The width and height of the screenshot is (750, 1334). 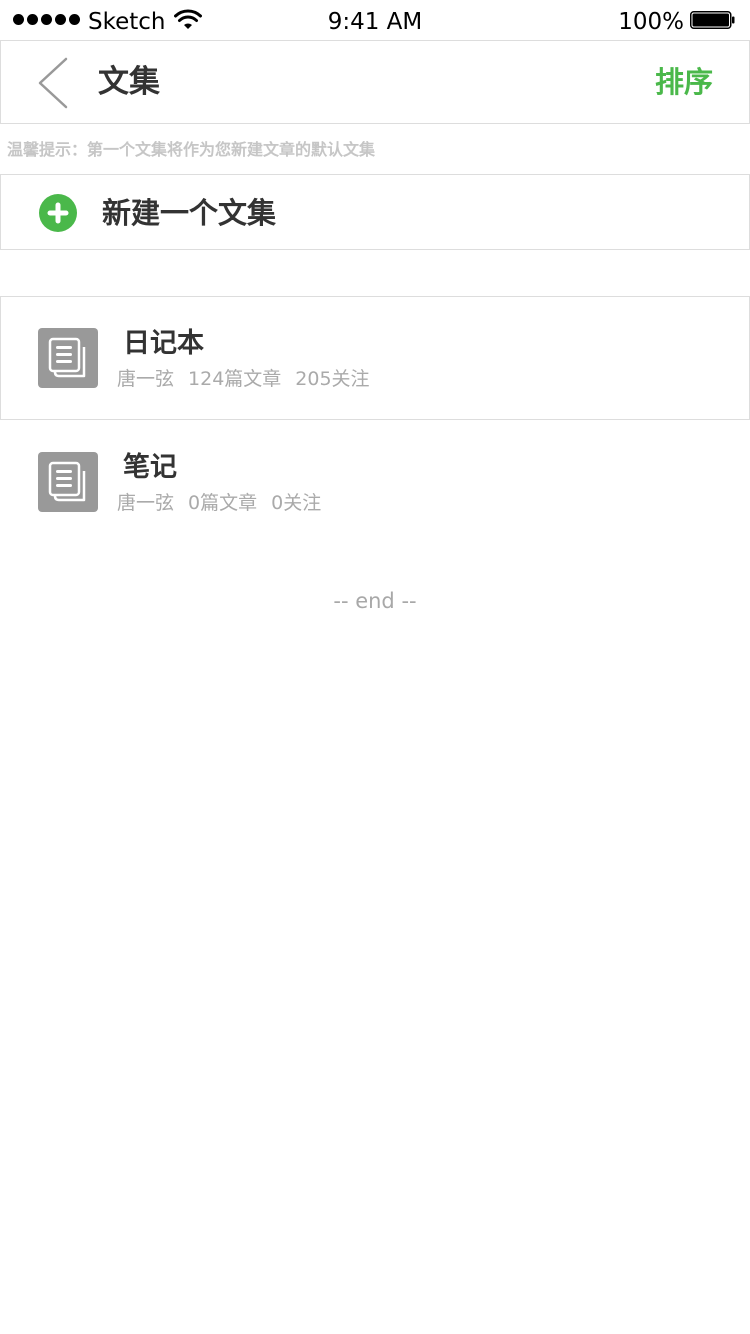 I want to click on collection-meta: 唐一弦 0篇文章 0关注, so click(x=226, y=503).